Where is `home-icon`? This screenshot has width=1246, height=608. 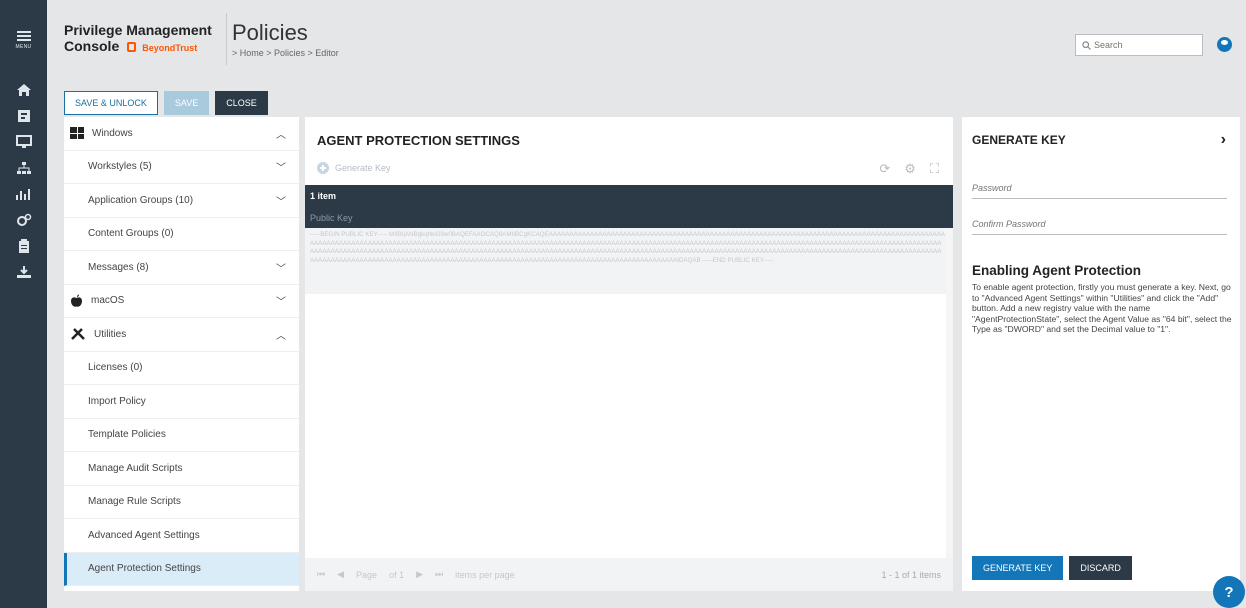 home-icon is located at coordinates (23, 89).